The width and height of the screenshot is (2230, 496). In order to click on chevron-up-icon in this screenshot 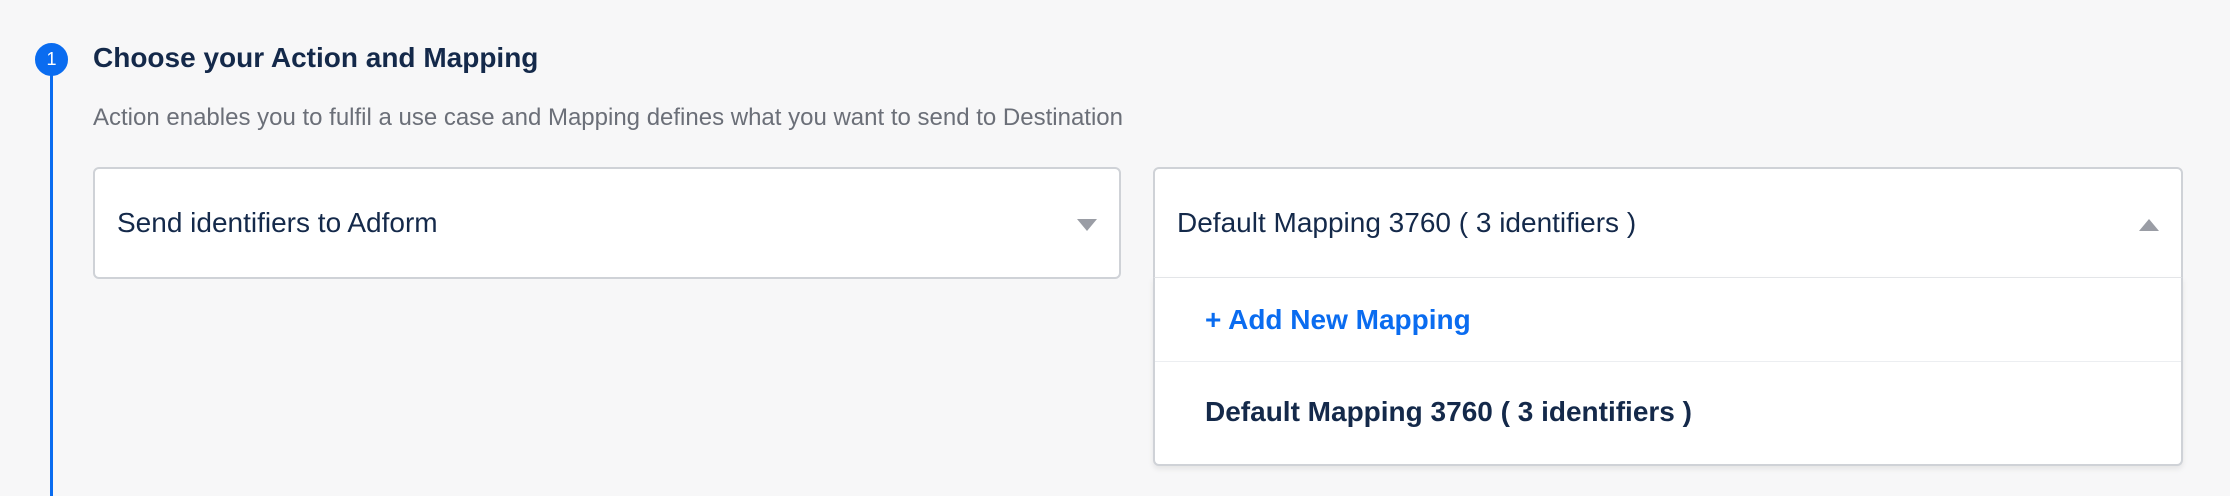, I will do `click(2149, 225)`.